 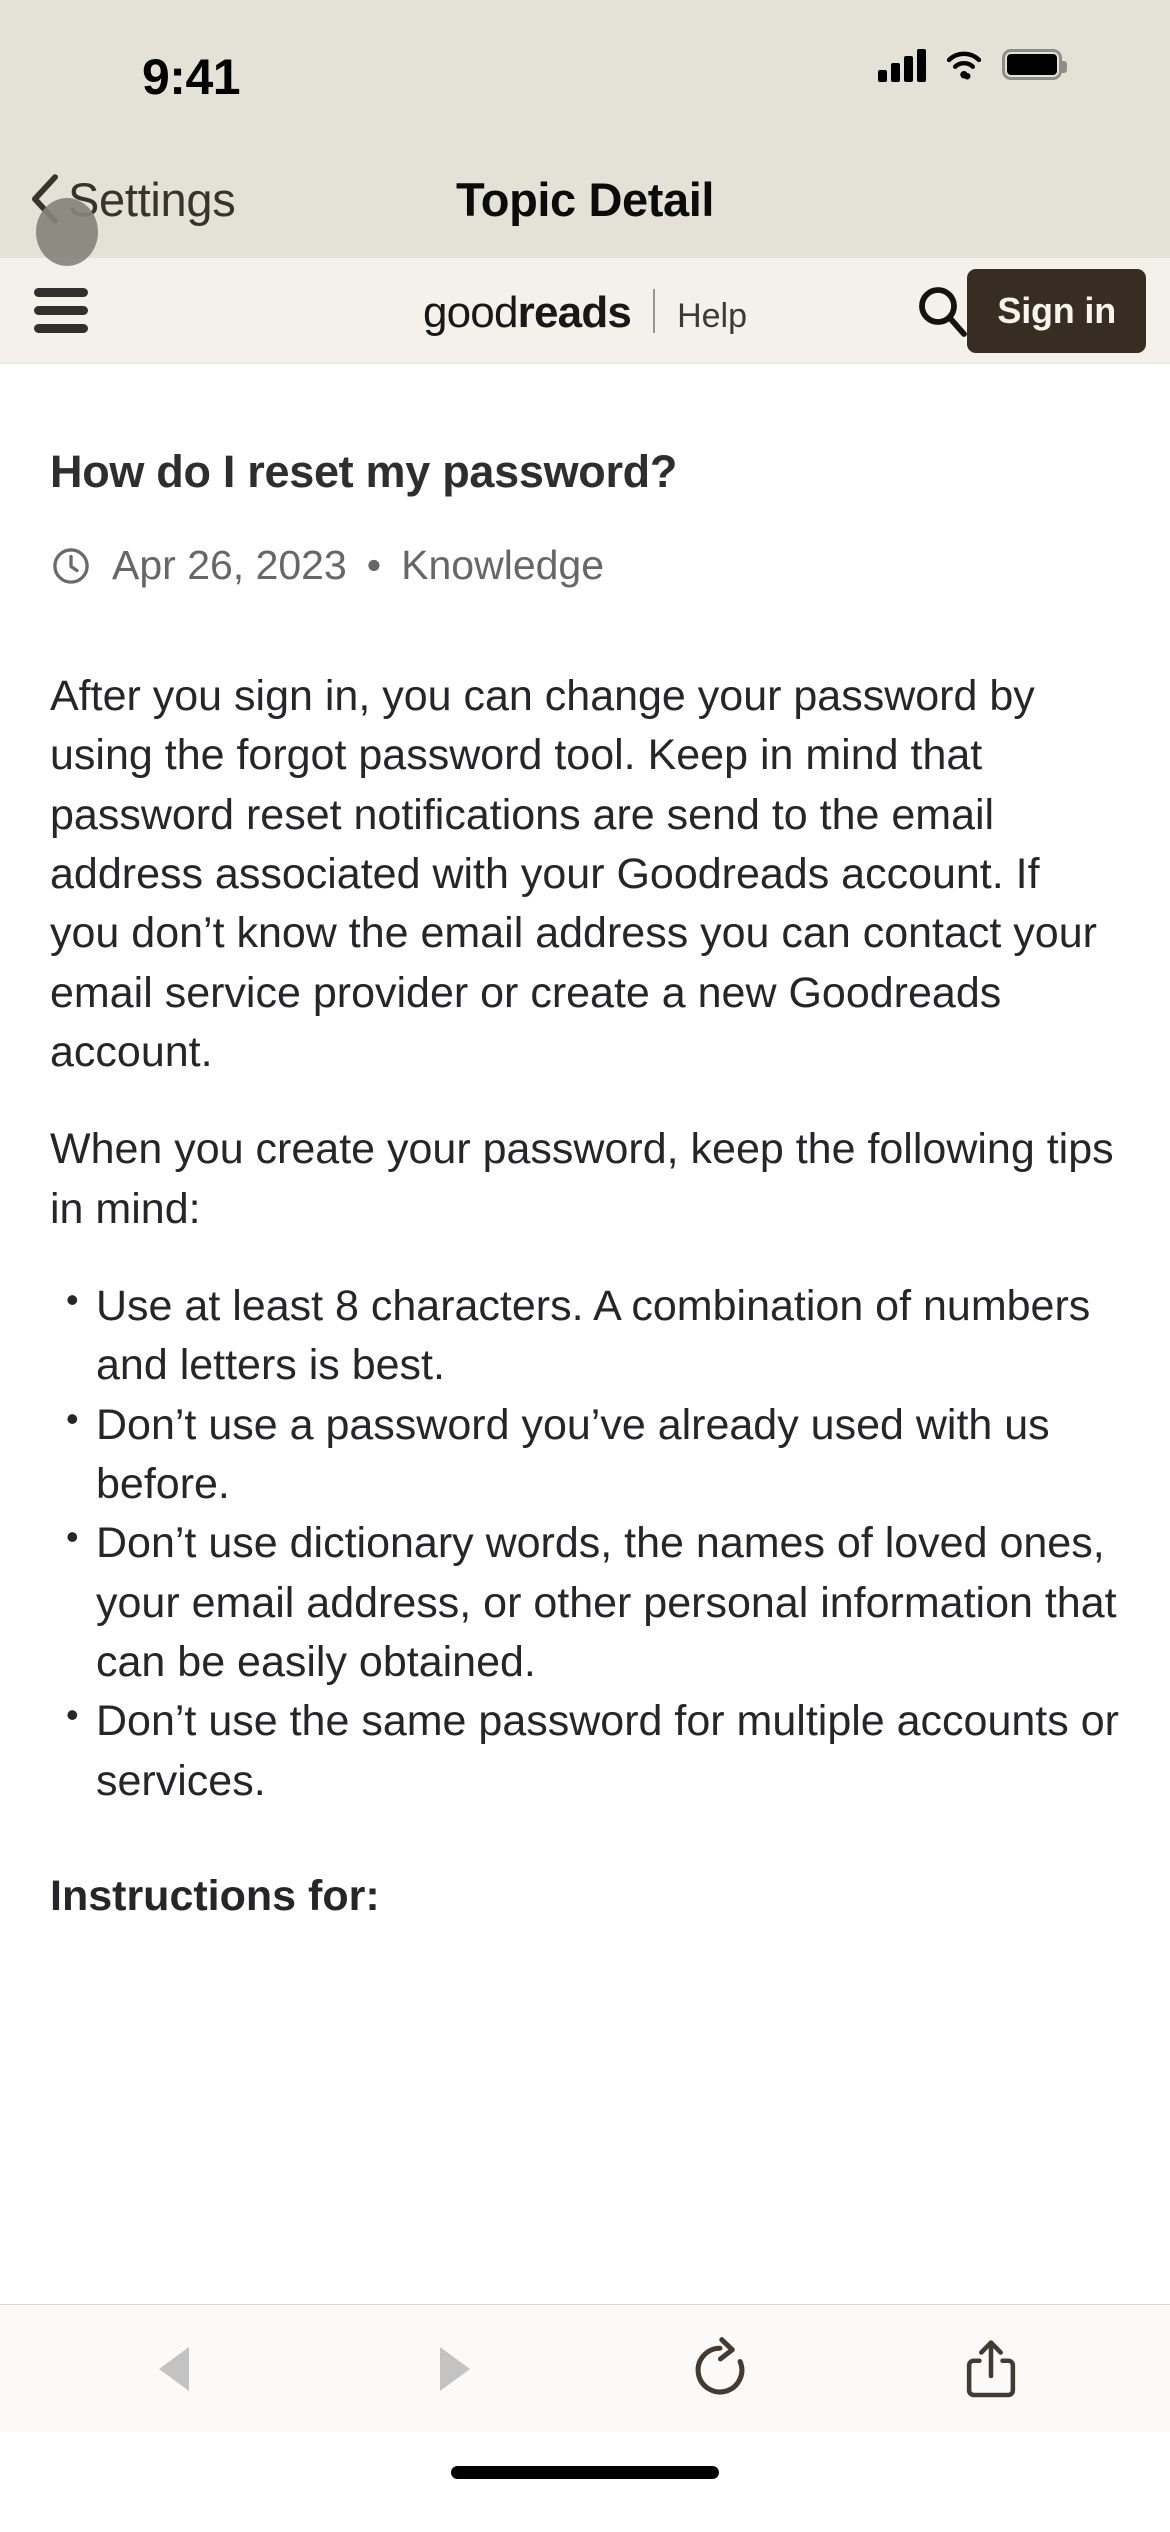 What do you see at coordinates (902, 64) in the screenshot?
I see `cellular-signal-icon` at bounding box center [902, 64].